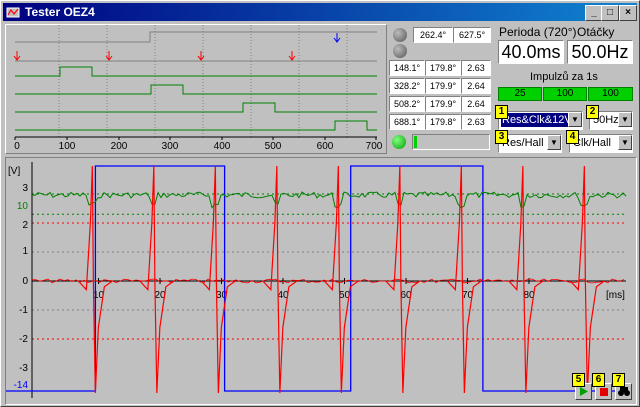  Describe the element at coordinates (23, 368) in the screenshot. I see `y-tick-label: -3` at that location.